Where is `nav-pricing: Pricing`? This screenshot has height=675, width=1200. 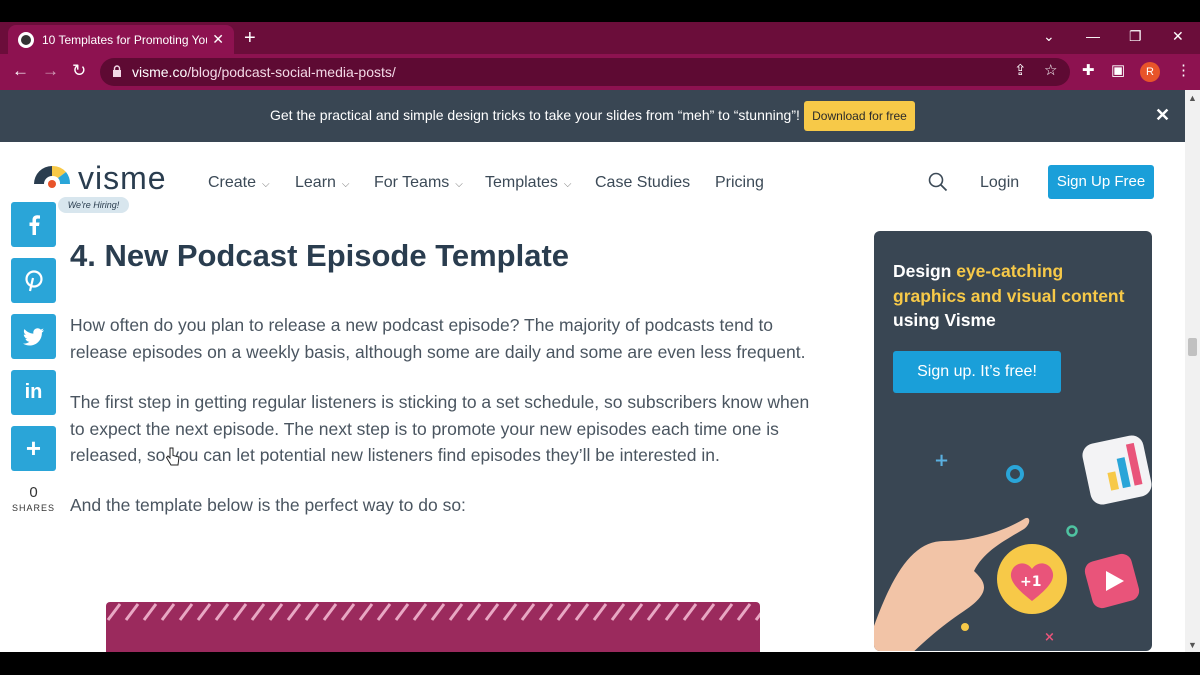
nav-pricing: Pricing is located at coordinates (739, 183).